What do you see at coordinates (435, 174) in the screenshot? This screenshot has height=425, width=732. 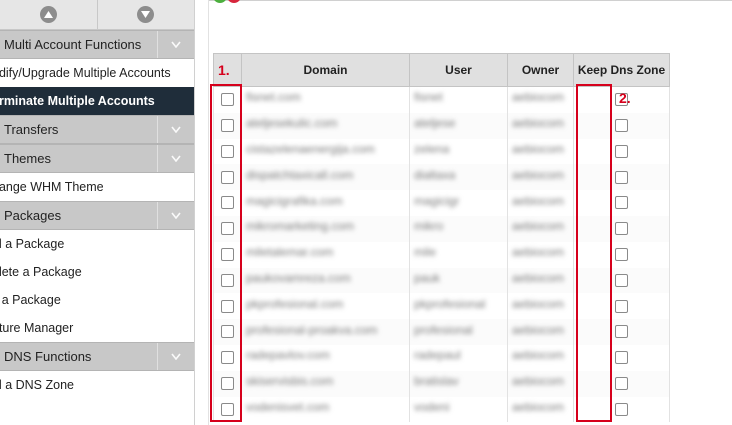 I see `user-value: dialtaxa` at bounding box center [435, 174].